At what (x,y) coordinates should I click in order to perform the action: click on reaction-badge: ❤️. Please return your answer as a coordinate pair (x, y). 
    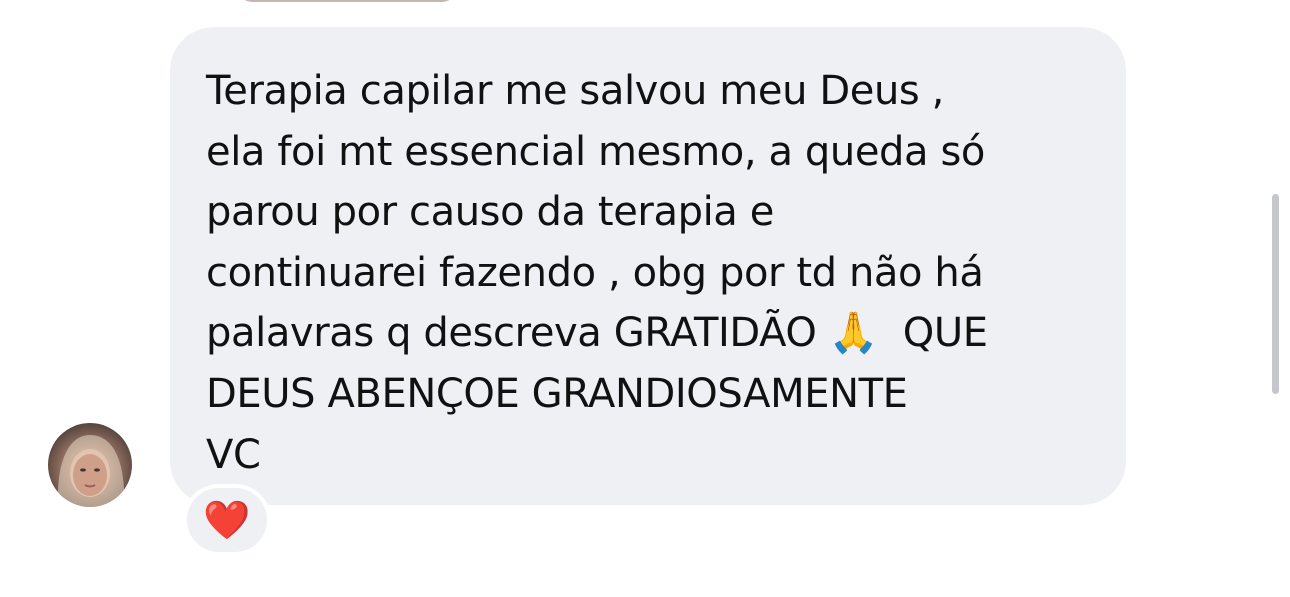
    Looking at the image, I should click on (227, 520).